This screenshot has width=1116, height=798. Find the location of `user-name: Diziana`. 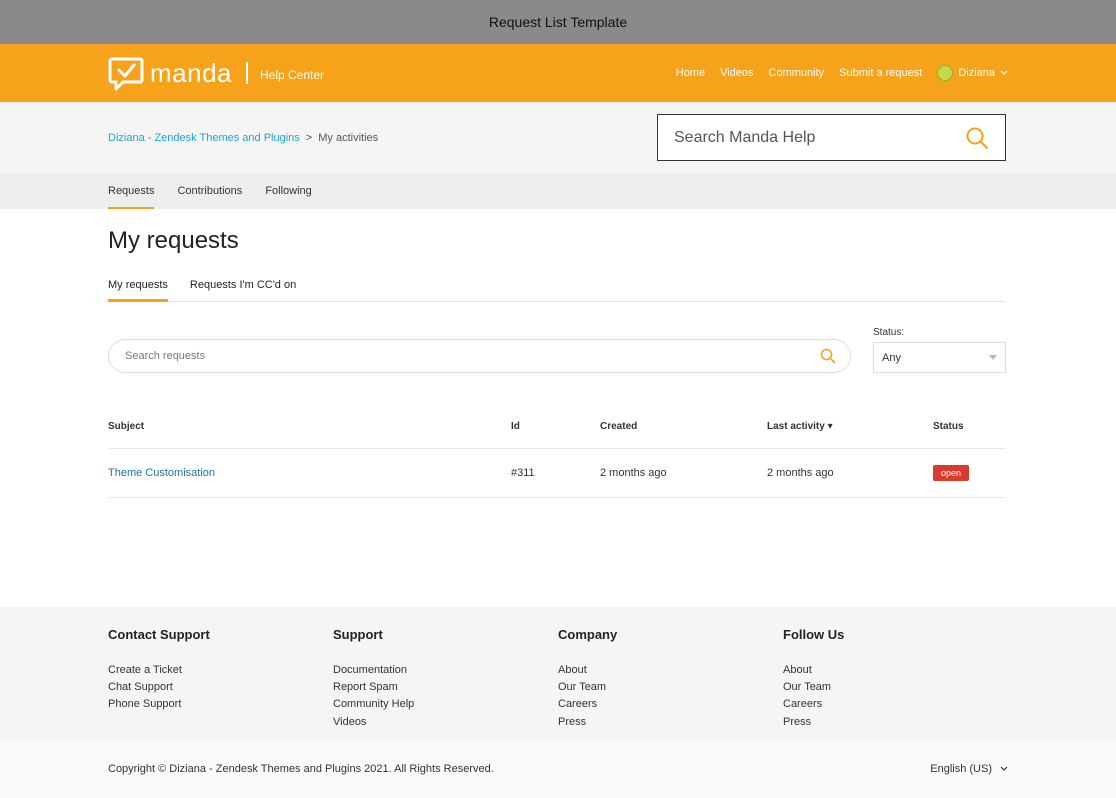

user-name: Diziana is located at coordinates (976, 73).